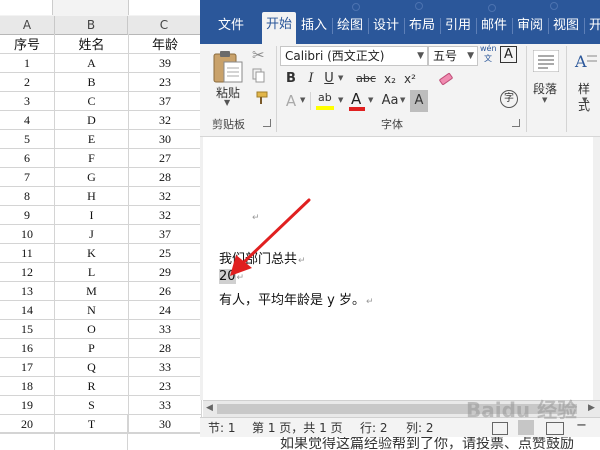 The image size is (600, 450). What do you see at coordinates (311, 79) in the screenshot?
I see `italic-button: I` at bounding box center [311, 79].